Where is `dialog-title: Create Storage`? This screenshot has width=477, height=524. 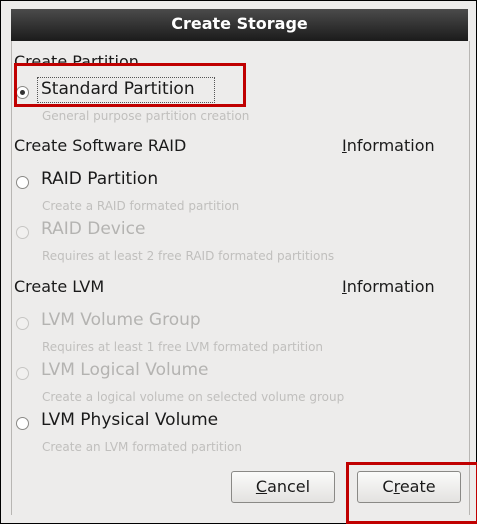 dialog-title: Create Storage is located at coordinates (239, 23).